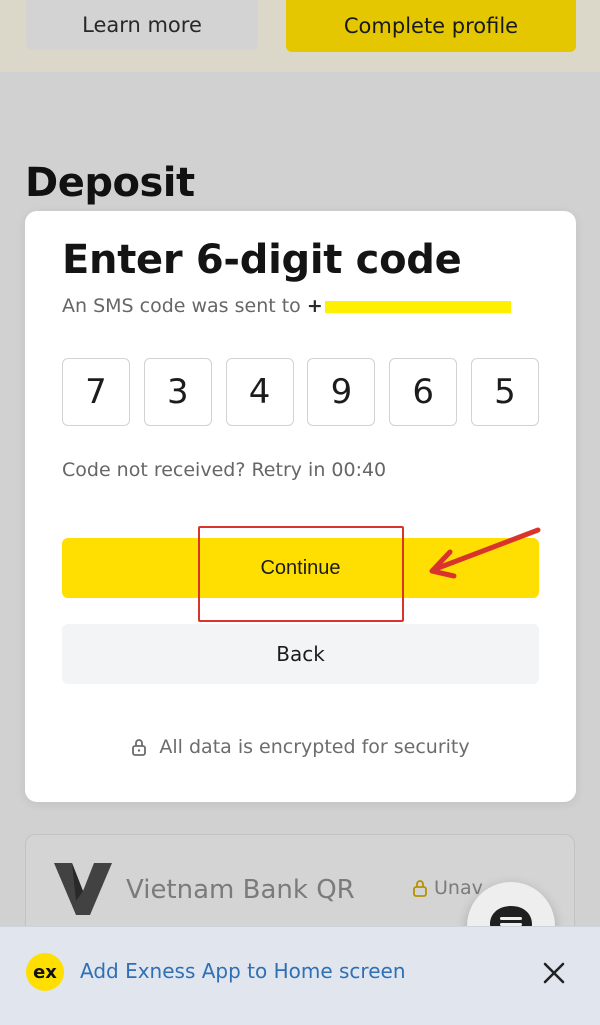 The height and width of the screenshot is (1025, 600). Describe the element at coordinates (181, 306) in the screenshot. I see `sms-prefix: An SMS code was sent to` at that location.